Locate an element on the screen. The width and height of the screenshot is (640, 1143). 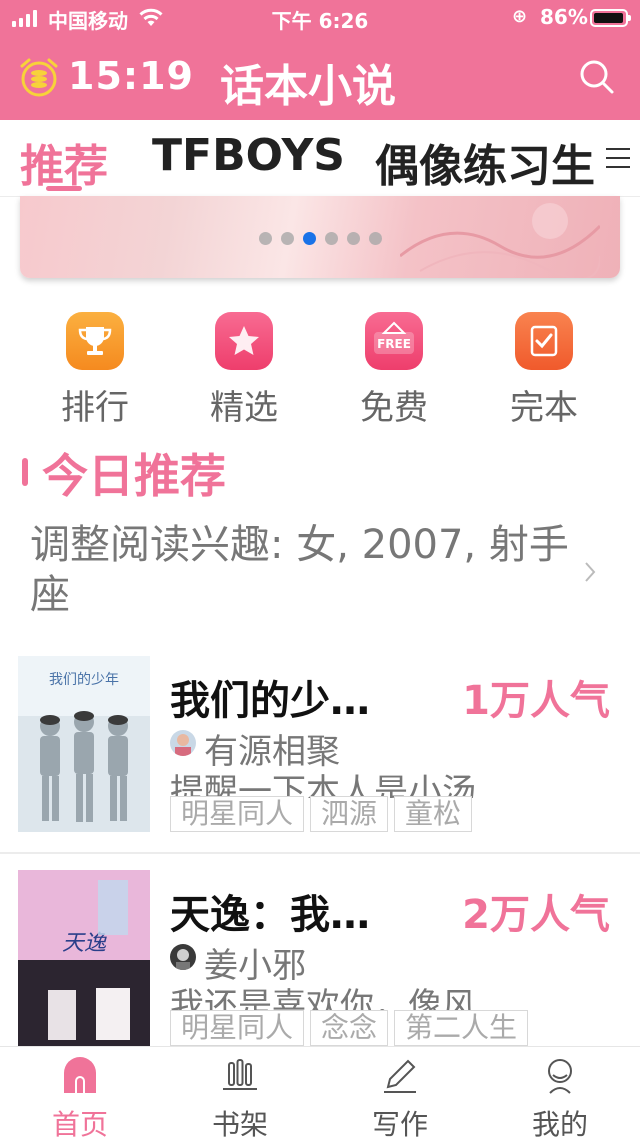
quick-entry-featured: 精选 is located at coordinates (244, 370).